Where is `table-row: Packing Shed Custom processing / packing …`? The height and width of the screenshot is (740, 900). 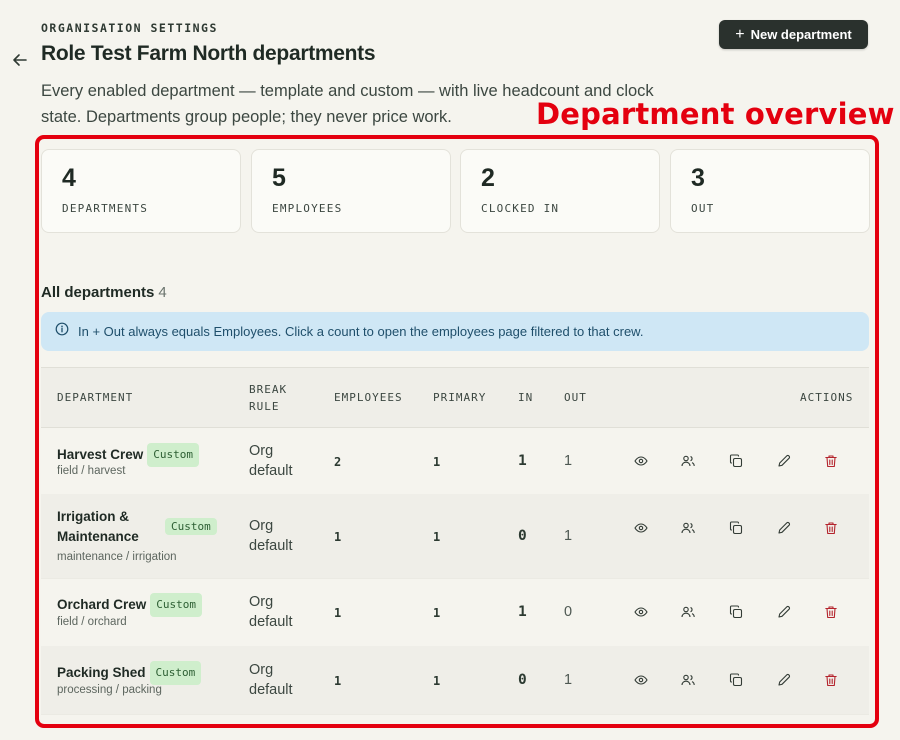
table-row: Packing Shed Custom processing / packing … is located at coordinates (455, 680).